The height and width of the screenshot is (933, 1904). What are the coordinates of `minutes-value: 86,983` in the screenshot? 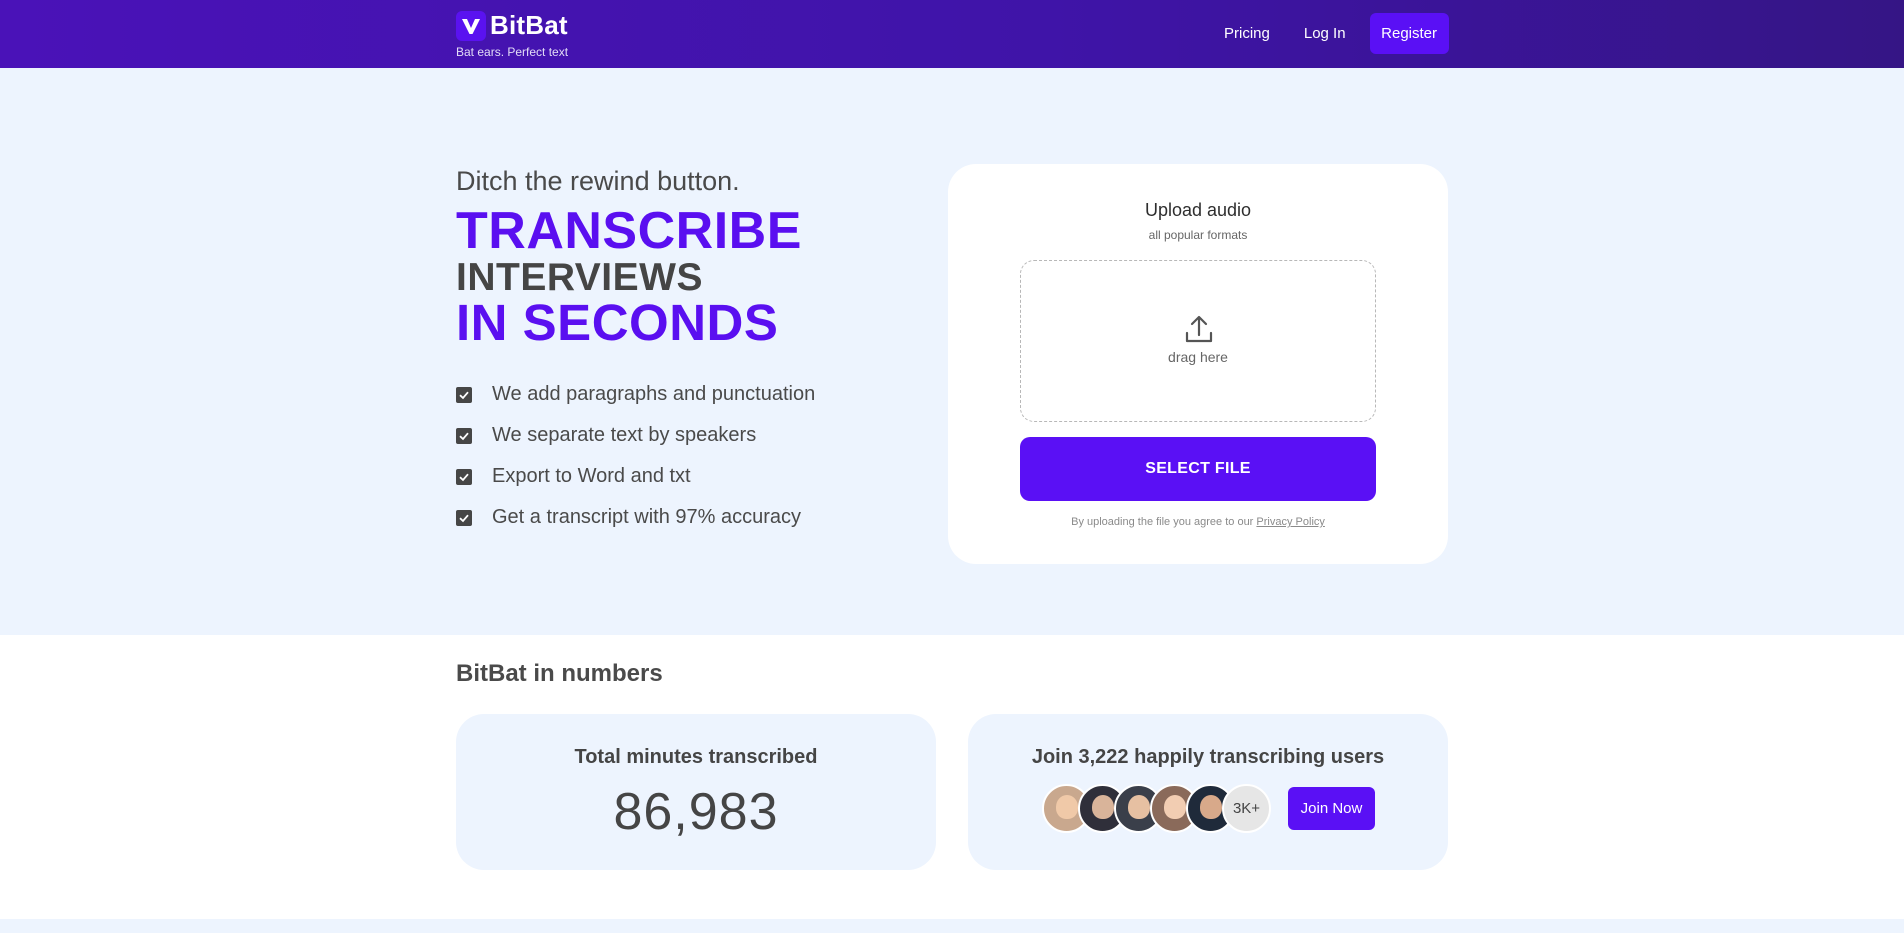 It's located at (696, 812).